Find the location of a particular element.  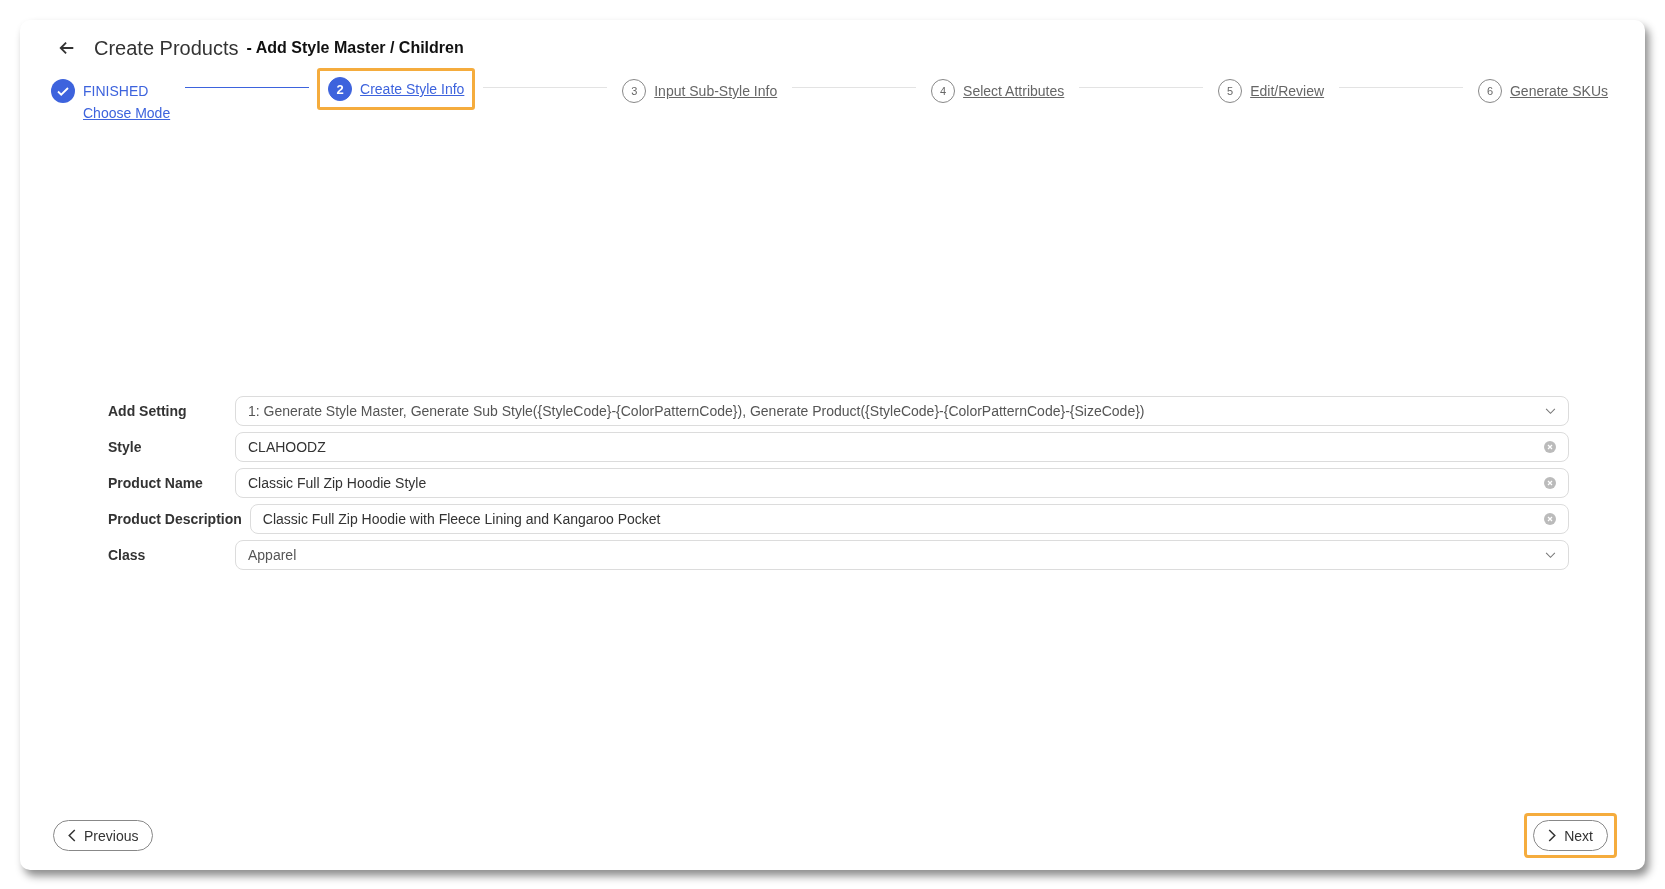

page-title: Create Products is located at coordinates (166, 48).